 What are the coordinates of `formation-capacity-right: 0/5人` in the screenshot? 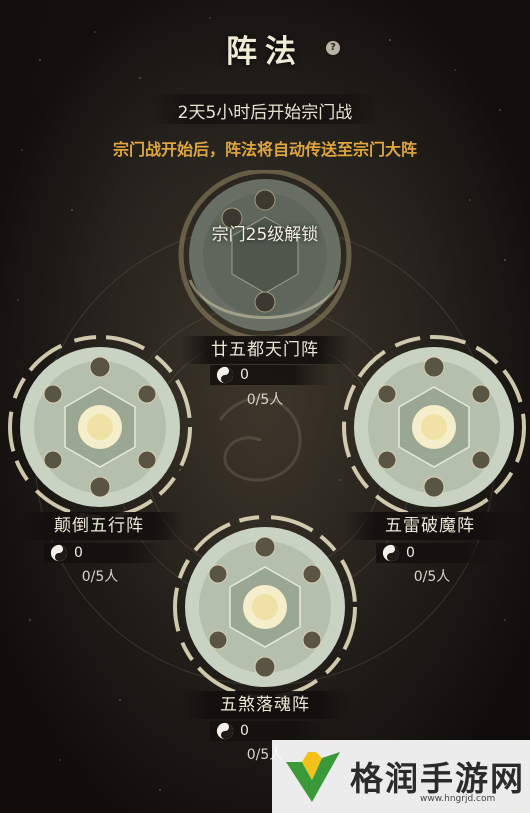 It's located at (432, 577).